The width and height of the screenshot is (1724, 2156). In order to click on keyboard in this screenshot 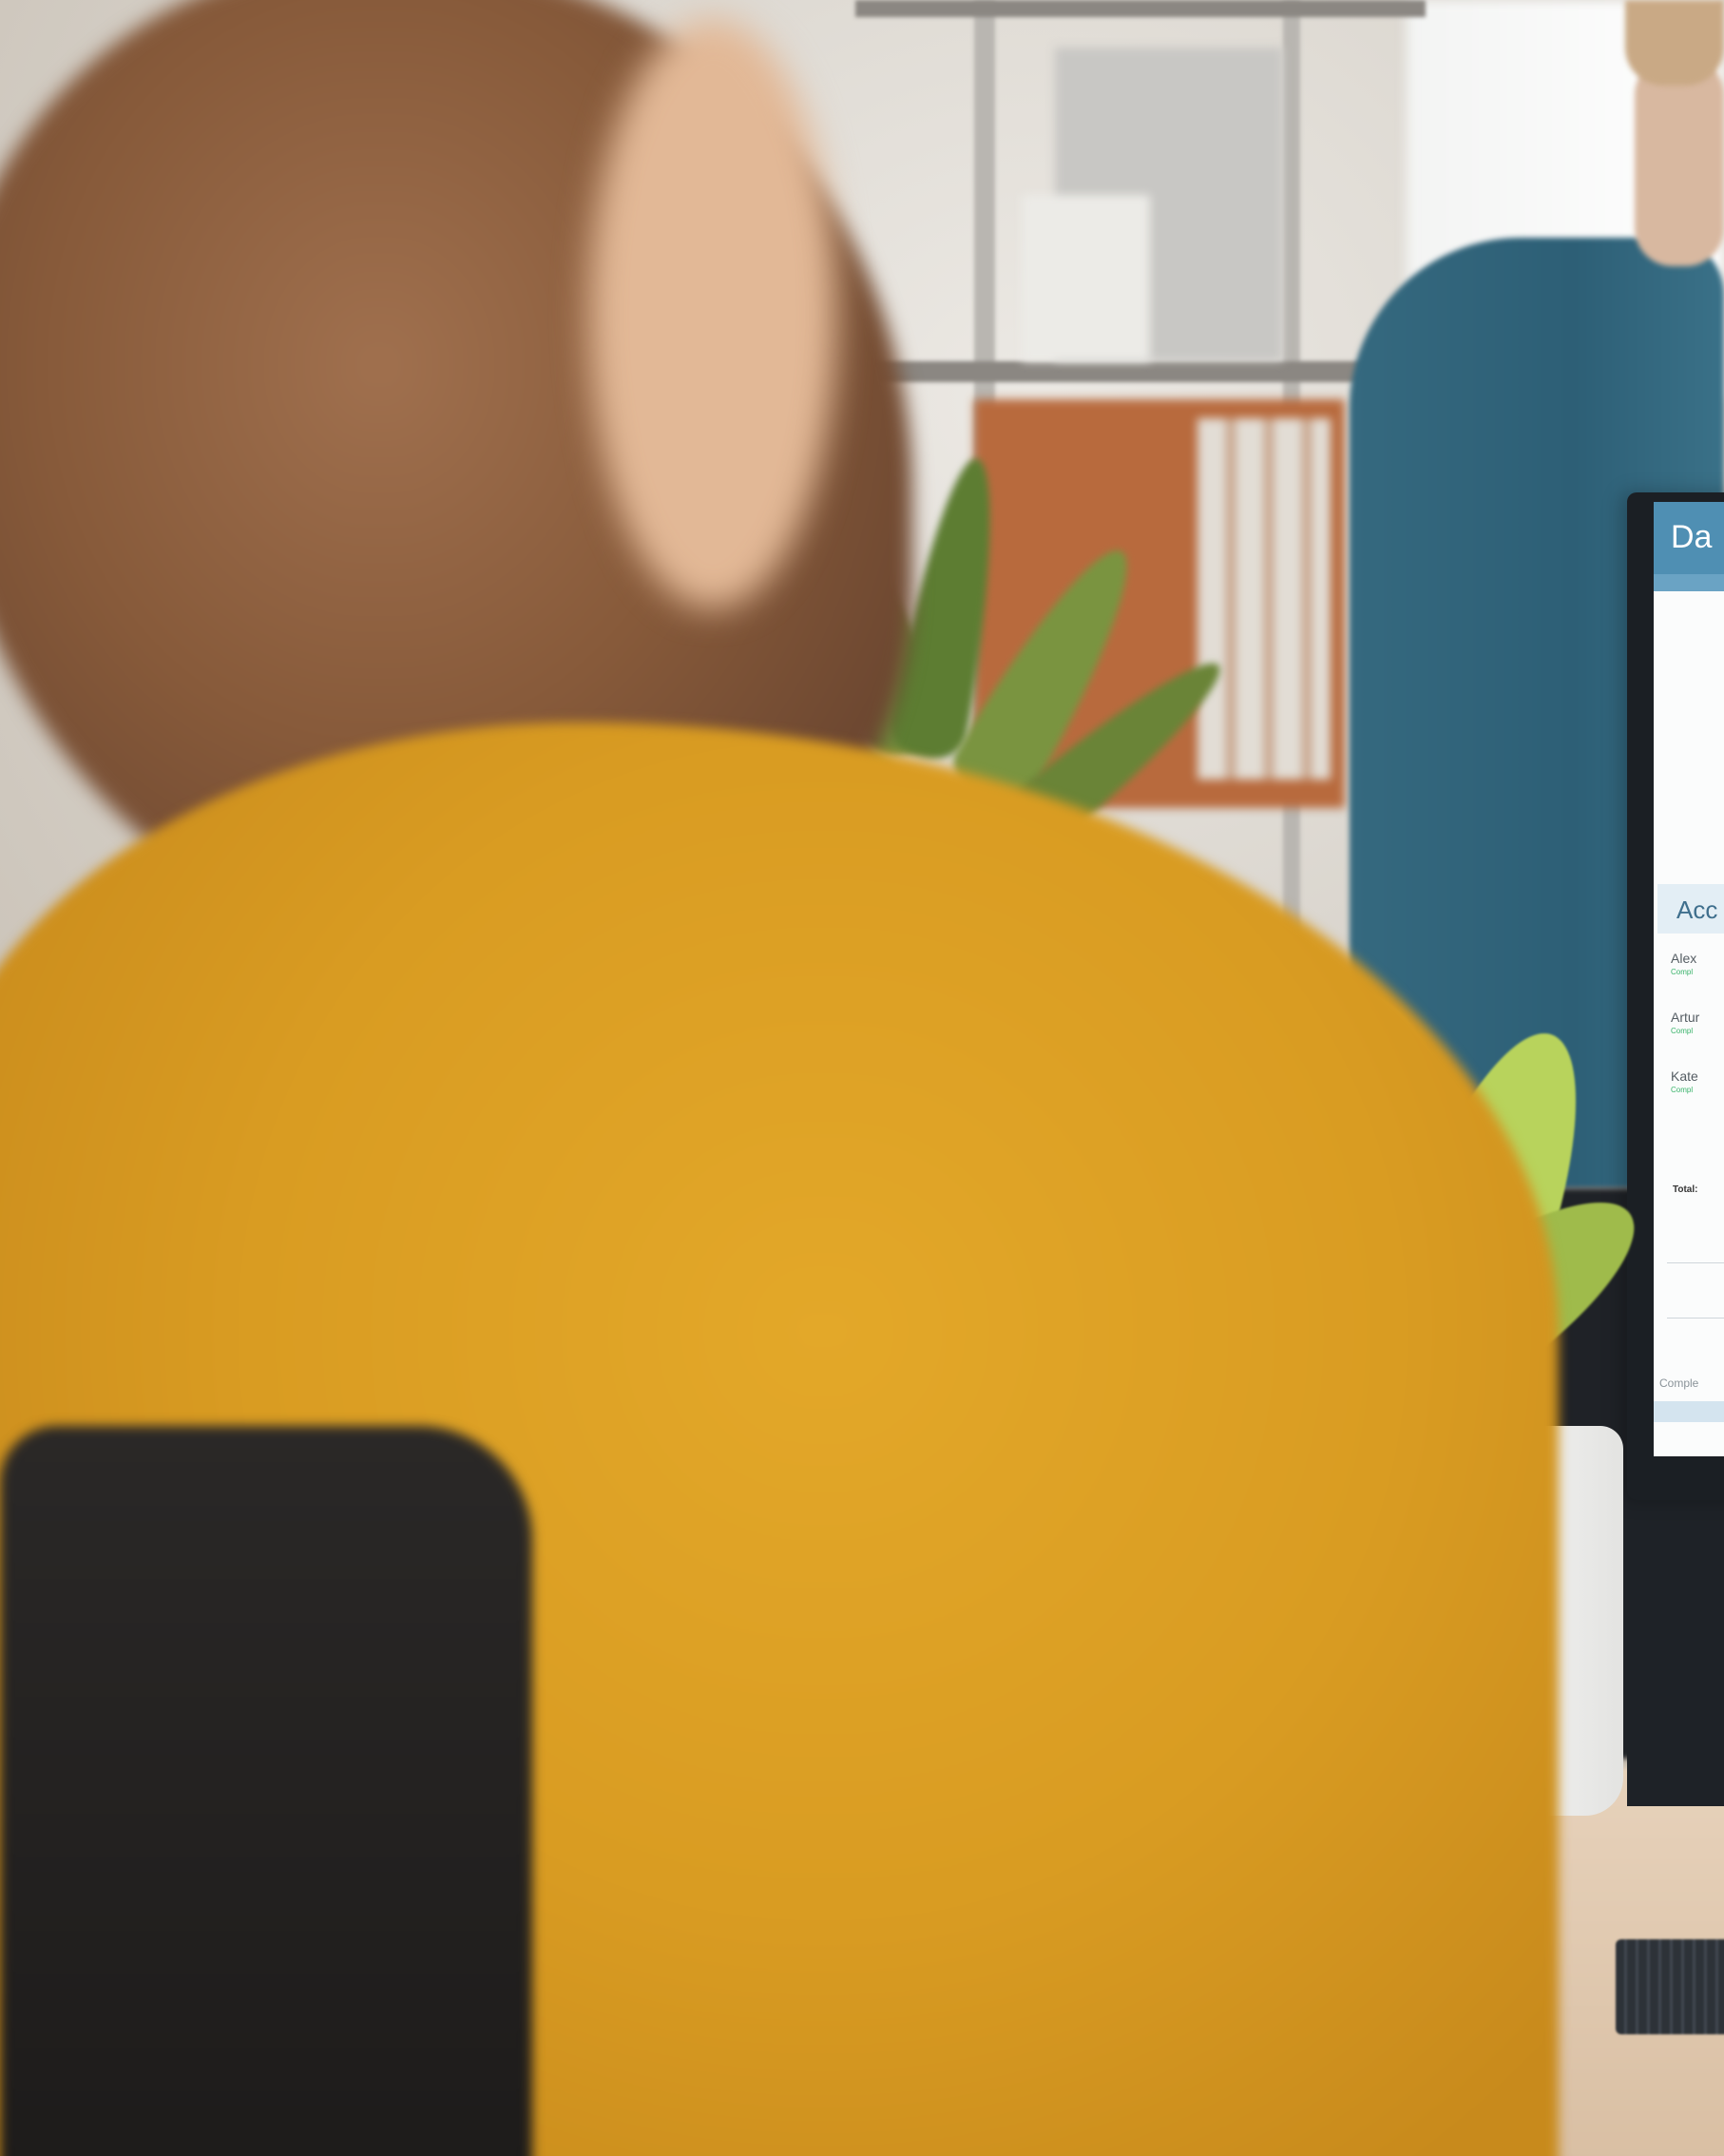, I will do `click(1670, 1986)`.